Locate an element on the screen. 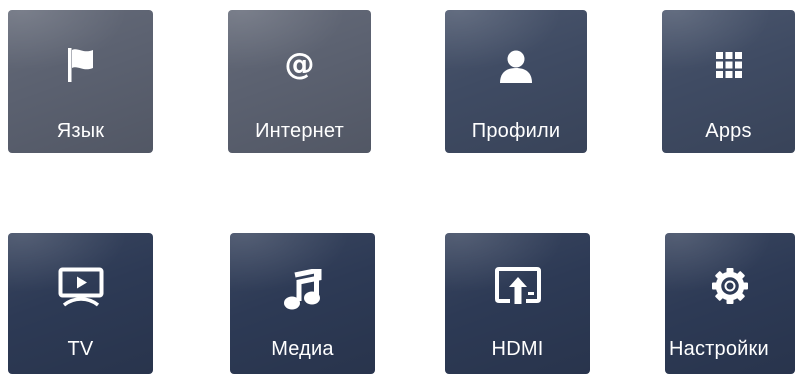 The image size is (795, 374). tile-language: Язык is located at coordinates (80, 81).